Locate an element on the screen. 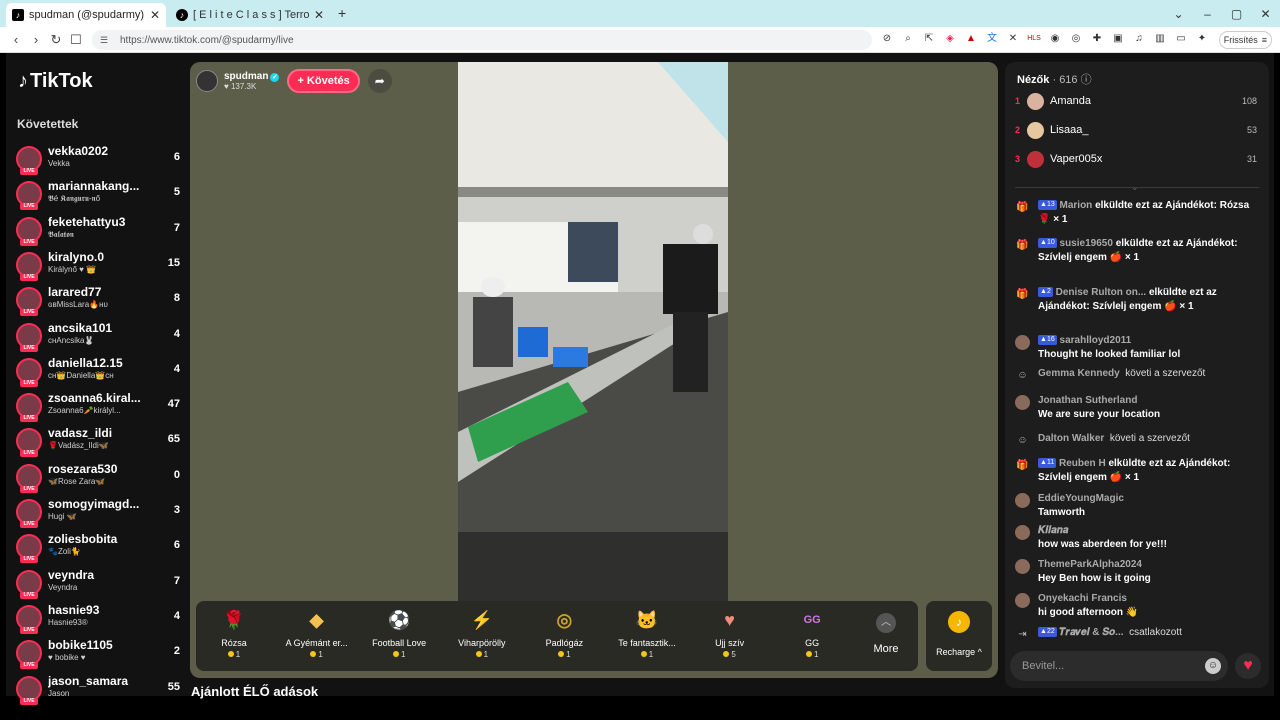 This screenshot has width=1280, height=720. puzzle-icon: ✚ is located at coordinates (1097, 39).